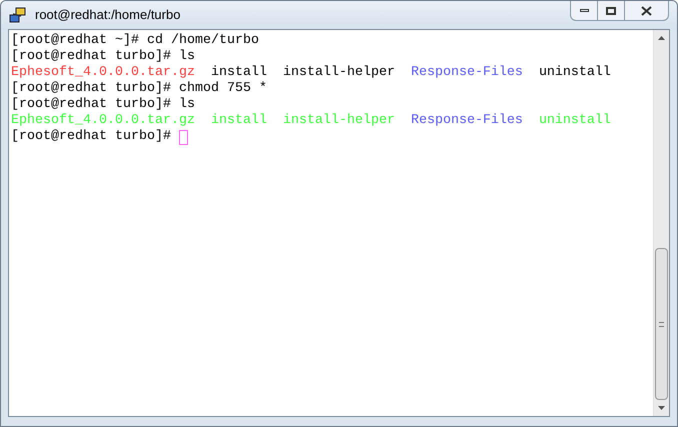 This screenshot has height=427, width=678. I want to click on command-line: [root@redhat turbo]# chmod 755 *, so click(139, 89).